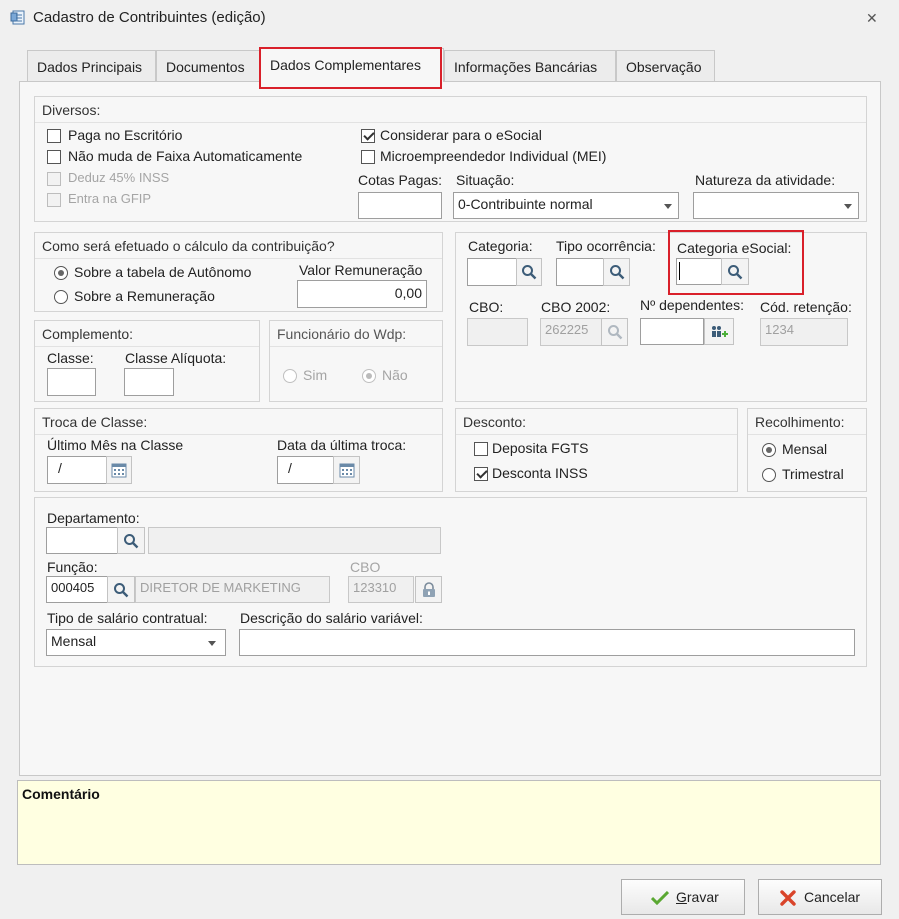  I want to click on ultimo-mes-calendar-button, so click(119, 470).